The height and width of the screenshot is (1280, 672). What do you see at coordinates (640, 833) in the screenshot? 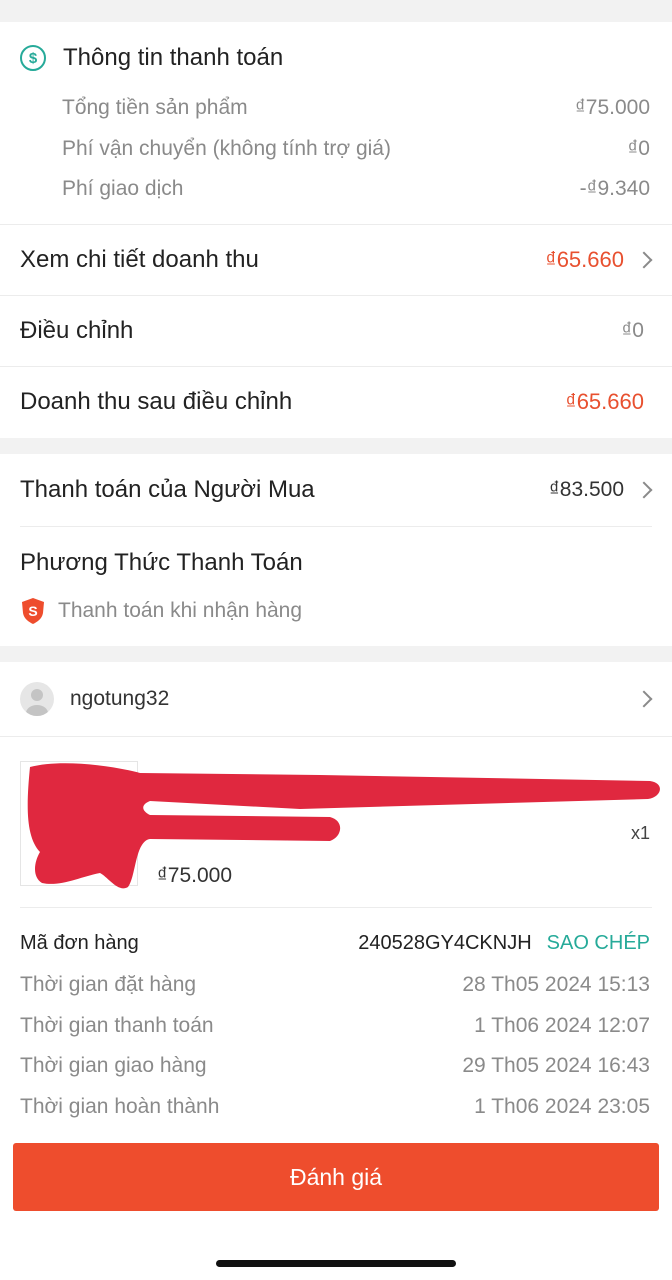
I see `product-quantity: x1` at bounding box center [640, 833].